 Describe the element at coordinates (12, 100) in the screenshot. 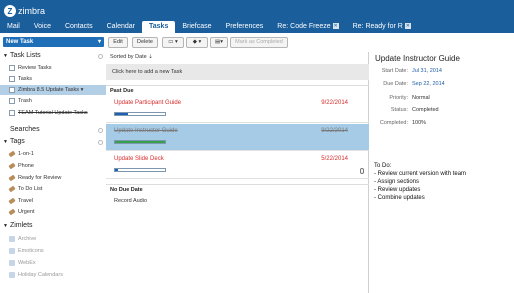

I see `trash-icon` at that location.